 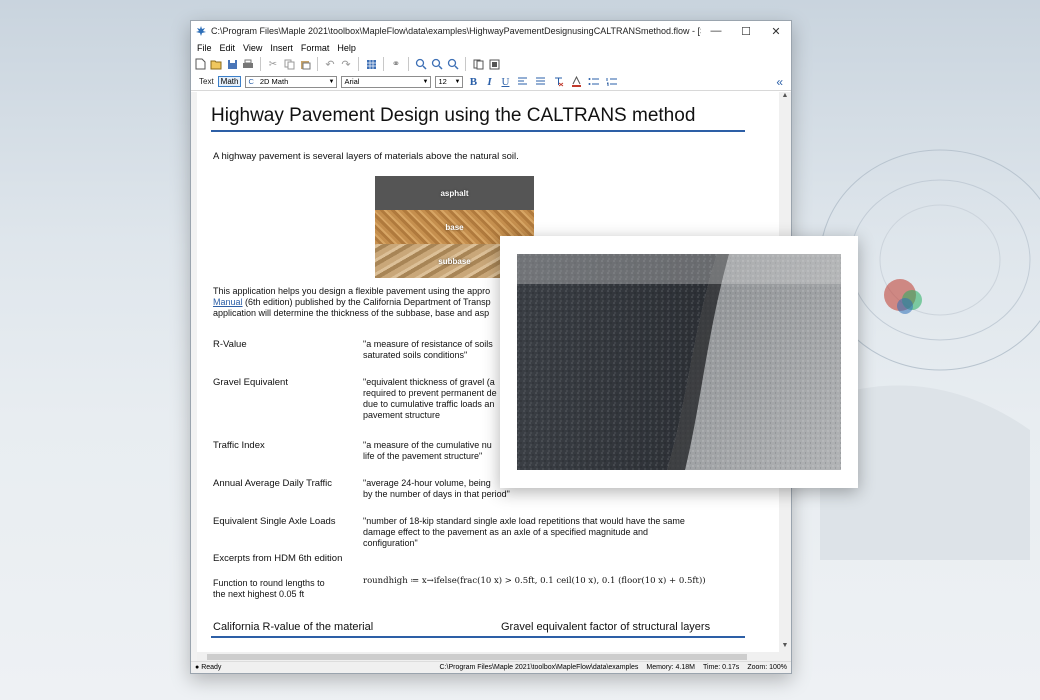 What do you see at coordinates (454, 193) in the screenshot?
I see `layer-asphalt: asphalt` at bounding box center [454, 193].